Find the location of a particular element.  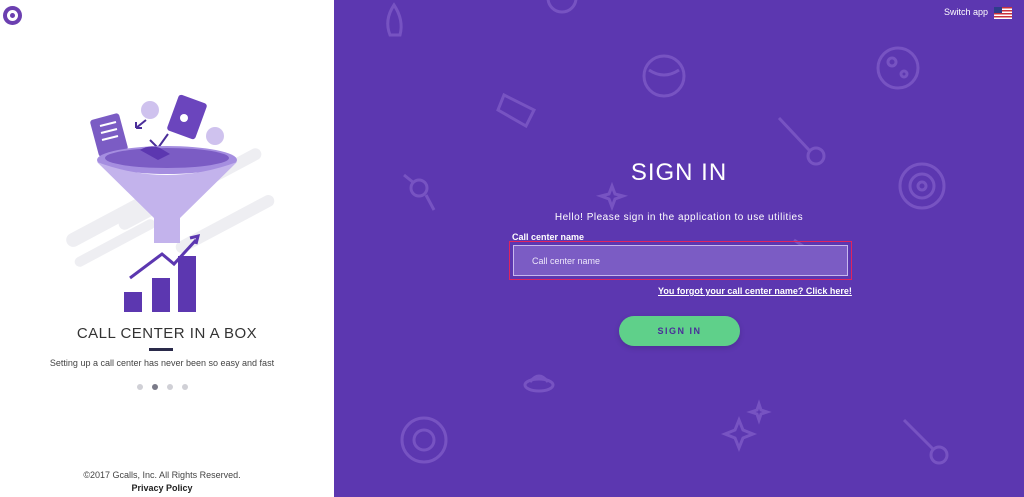

signin-title: SIGN IN is located at coordinates (679, 172).